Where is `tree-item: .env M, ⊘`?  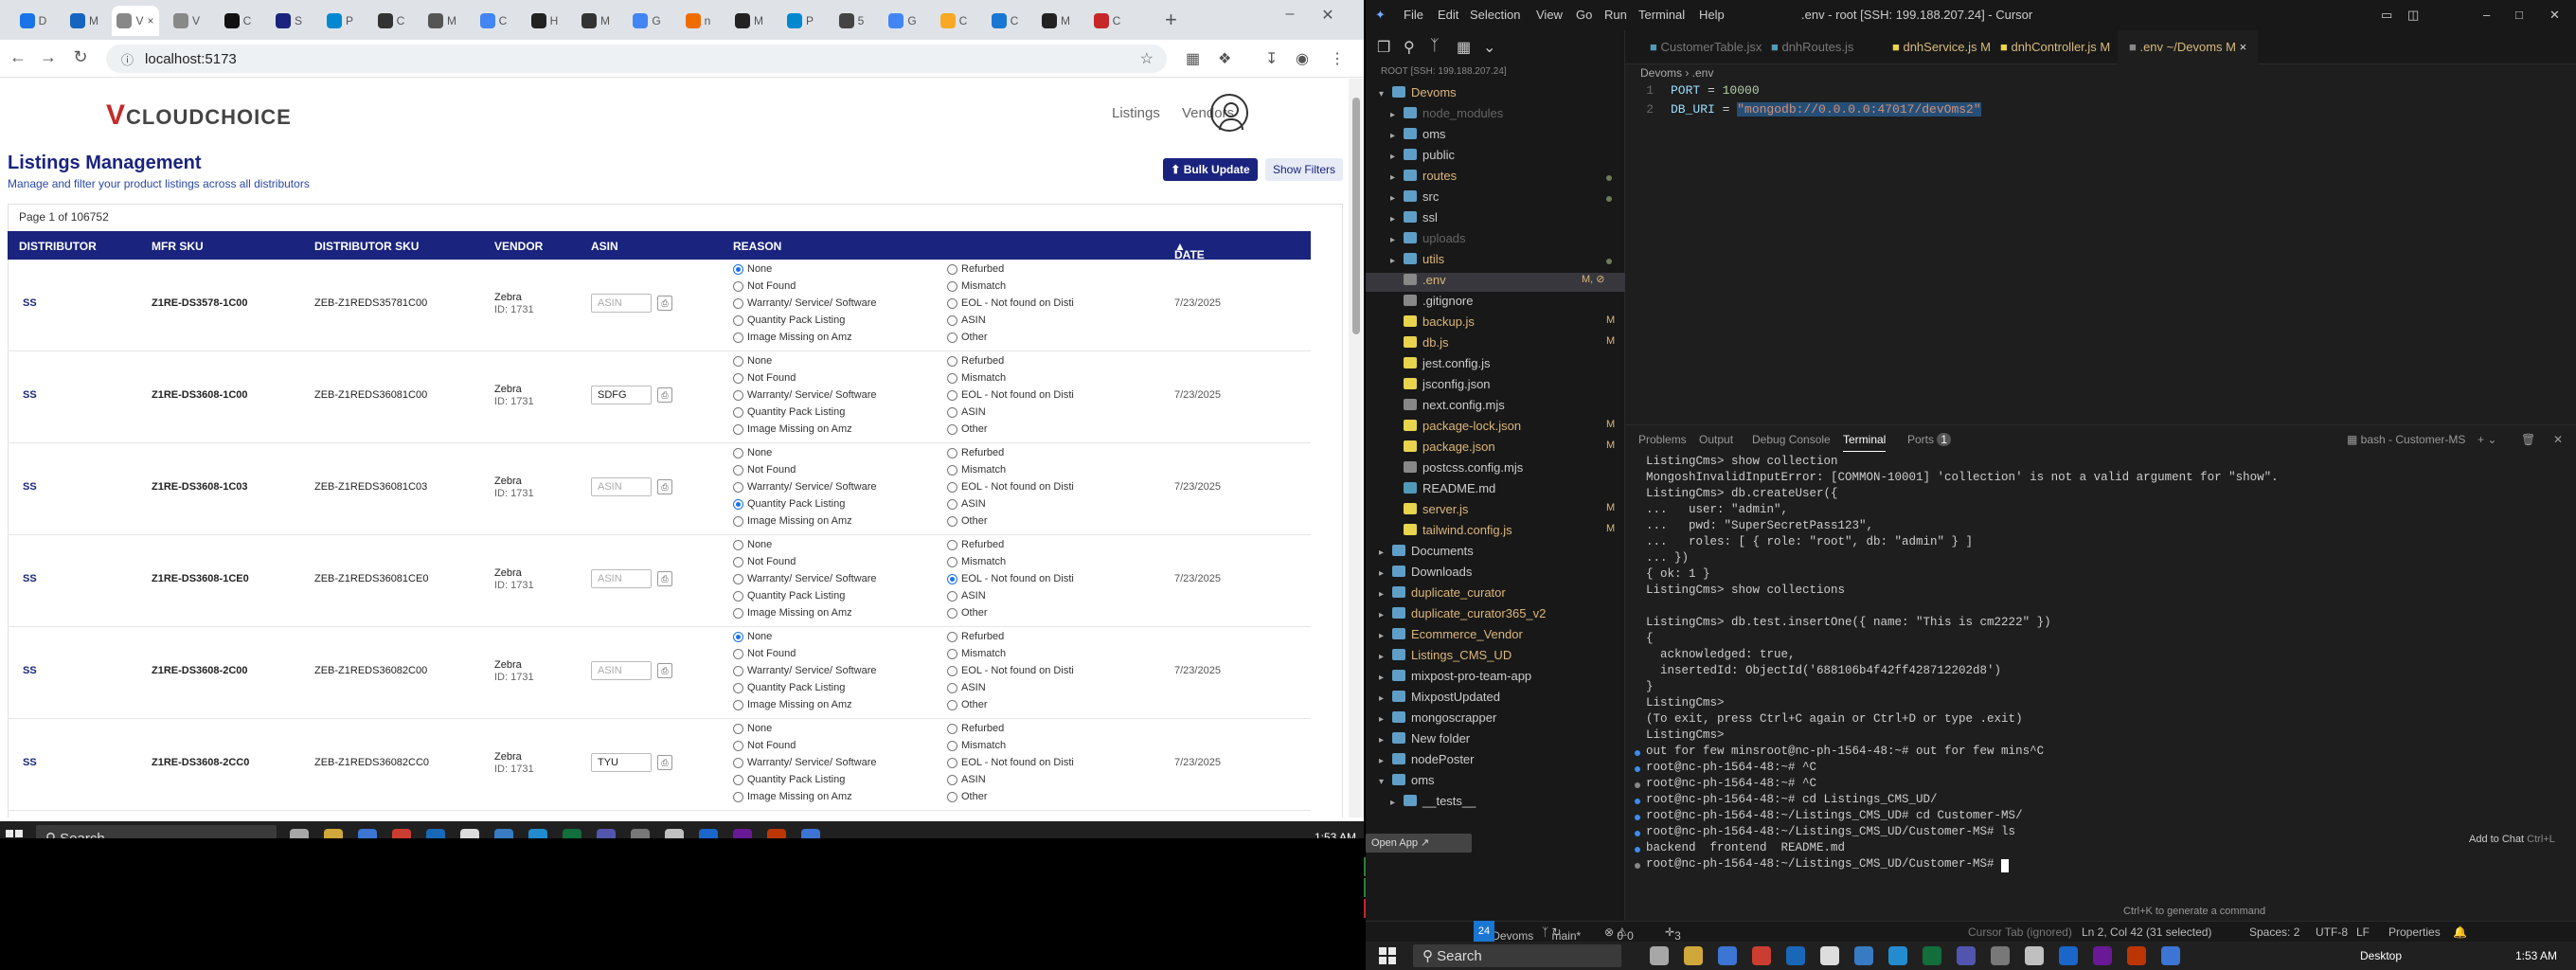 tree-item: .env M, ⊘ is located at coordinates (1495, 282).